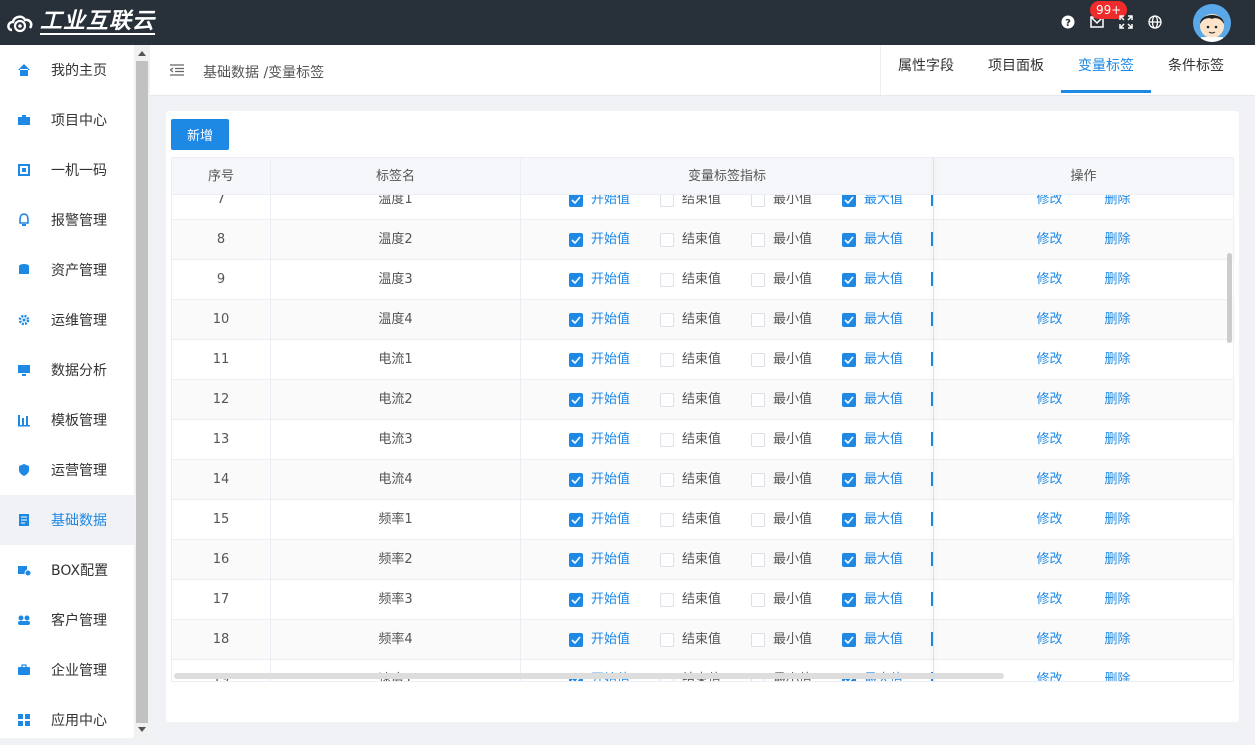 This screenshot has height=745, width=1255. Describe the element at coordinates (67, 420) in the screenshot. I see `sidebar-item-7: 模板管理` at that location.